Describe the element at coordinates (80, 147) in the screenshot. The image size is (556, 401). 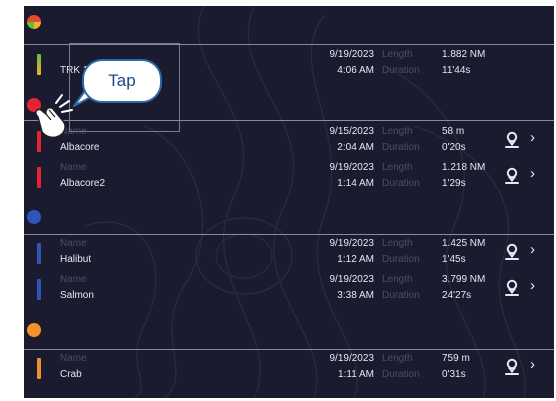
I see `track-name: Albacore` at that location.